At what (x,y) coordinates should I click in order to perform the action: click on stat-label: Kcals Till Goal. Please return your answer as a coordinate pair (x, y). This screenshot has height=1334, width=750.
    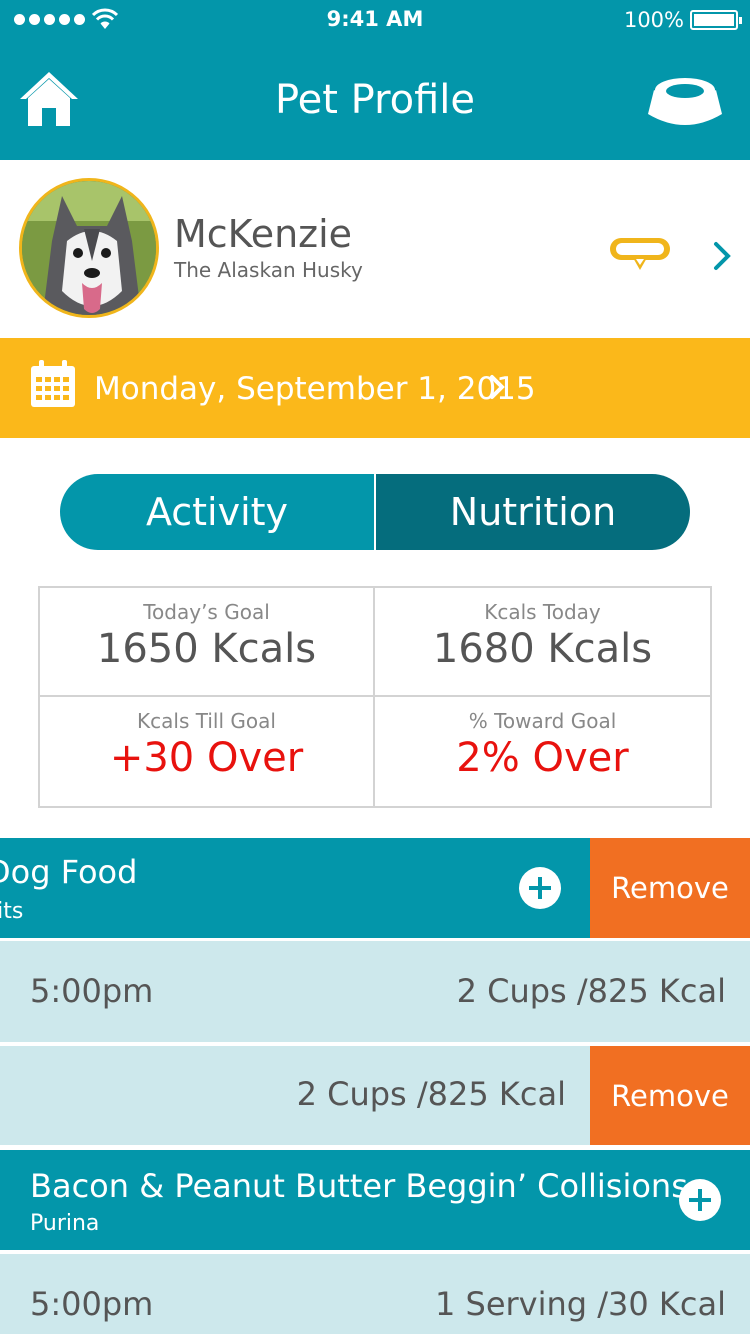
    Looking at the image, I should click on (206, 721).